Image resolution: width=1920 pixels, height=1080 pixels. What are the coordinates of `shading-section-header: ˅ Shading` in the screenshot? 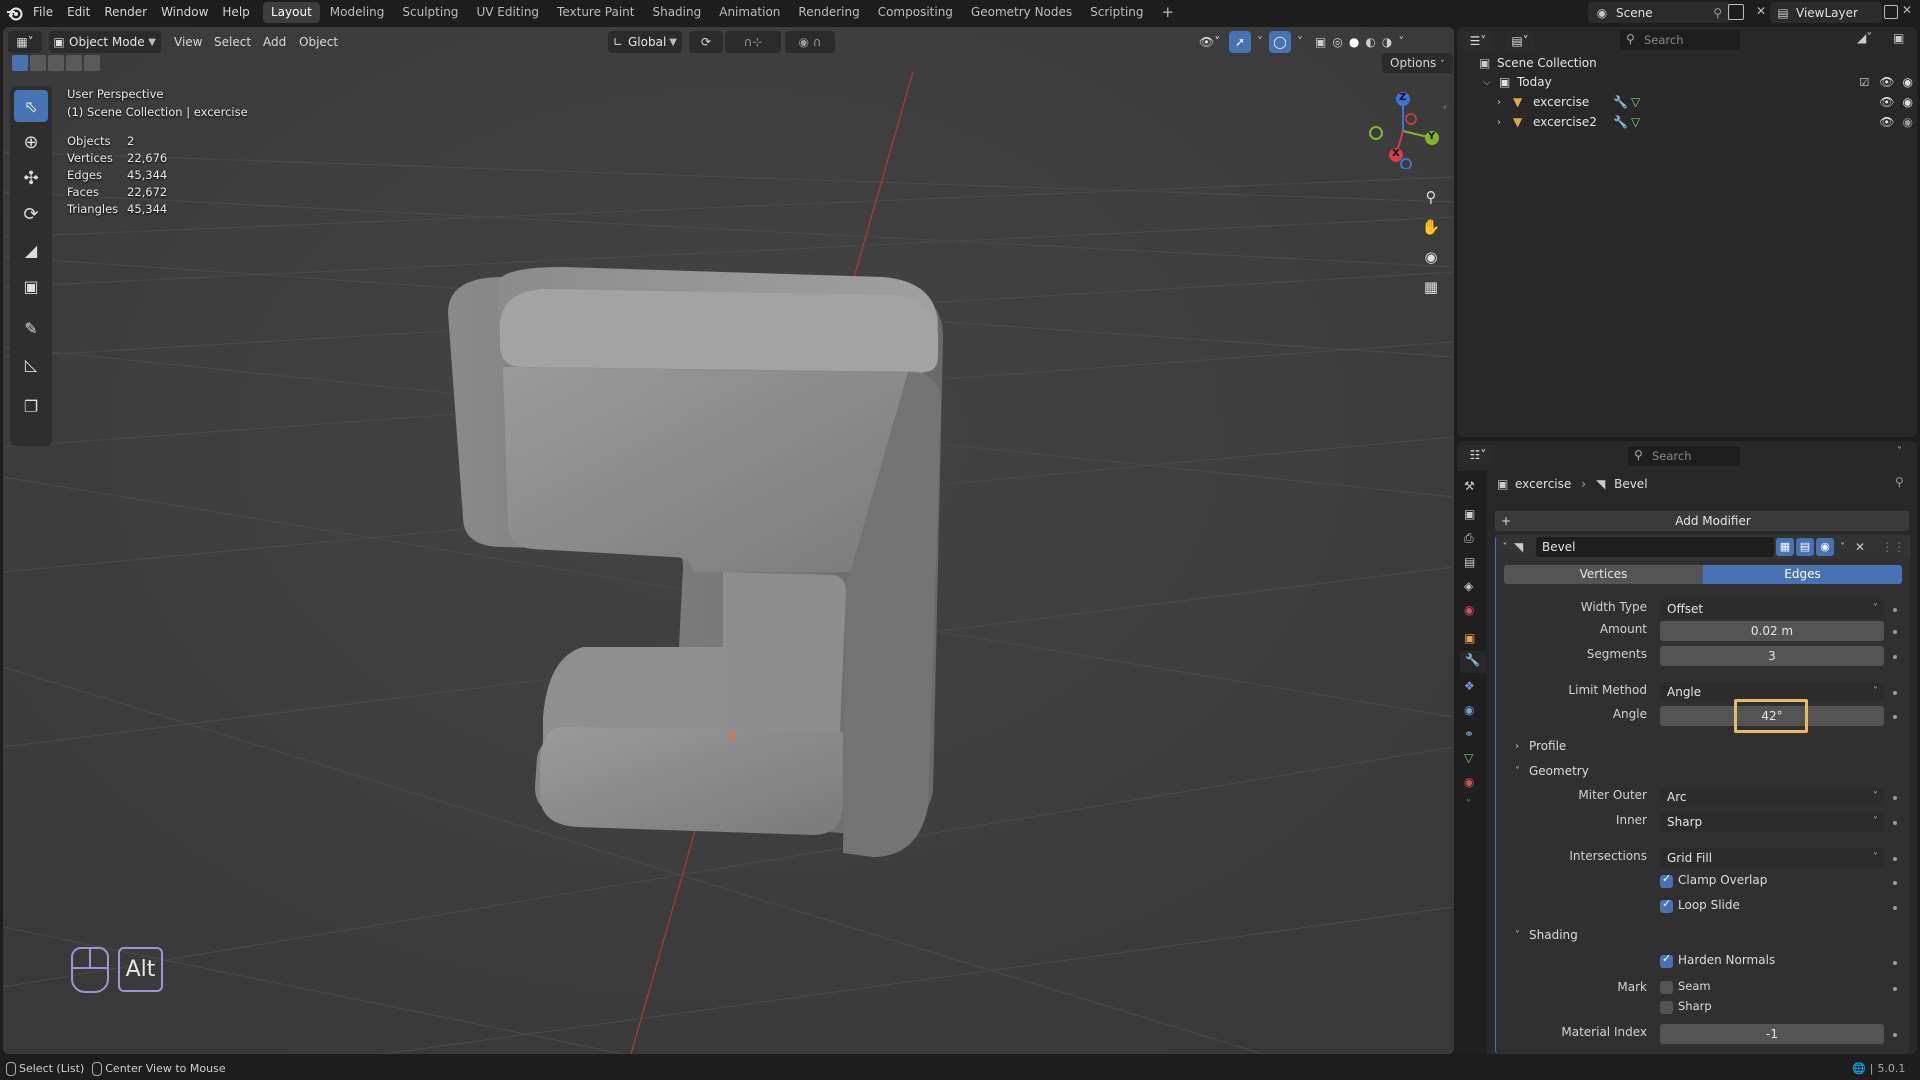 It's located at (1546, 935).